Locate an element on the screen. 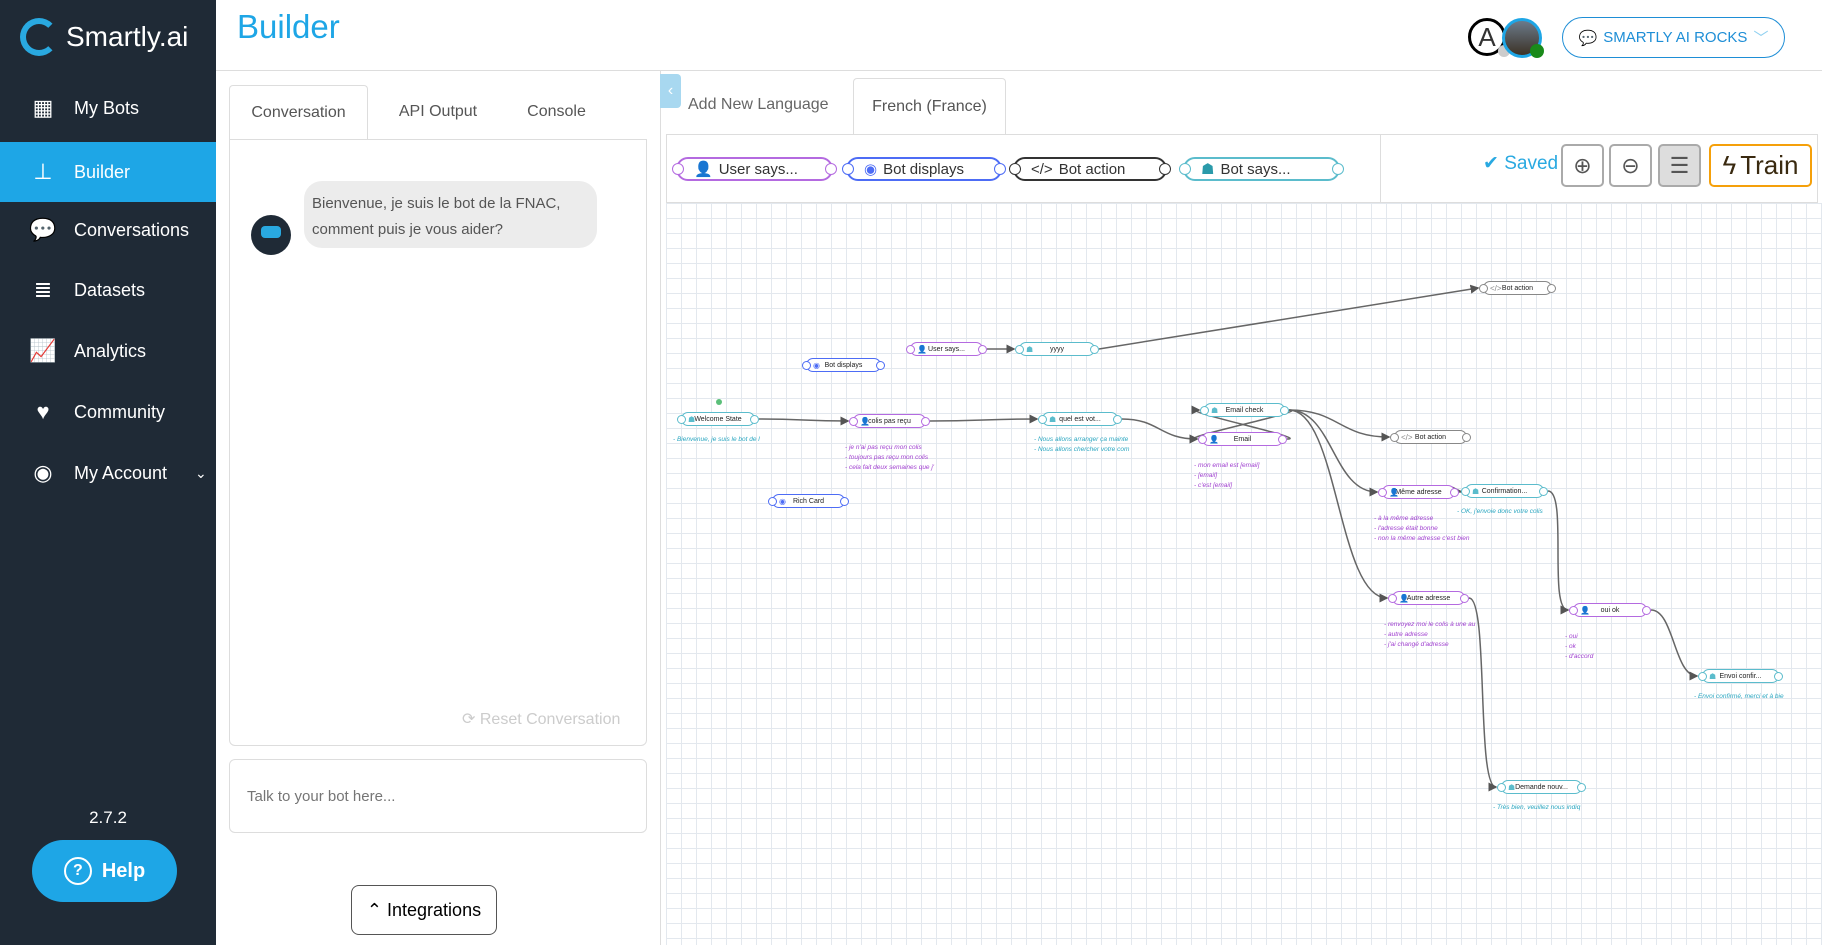  flow-node-displays: ◉ Rich Card is located at coordinates (808, 501).